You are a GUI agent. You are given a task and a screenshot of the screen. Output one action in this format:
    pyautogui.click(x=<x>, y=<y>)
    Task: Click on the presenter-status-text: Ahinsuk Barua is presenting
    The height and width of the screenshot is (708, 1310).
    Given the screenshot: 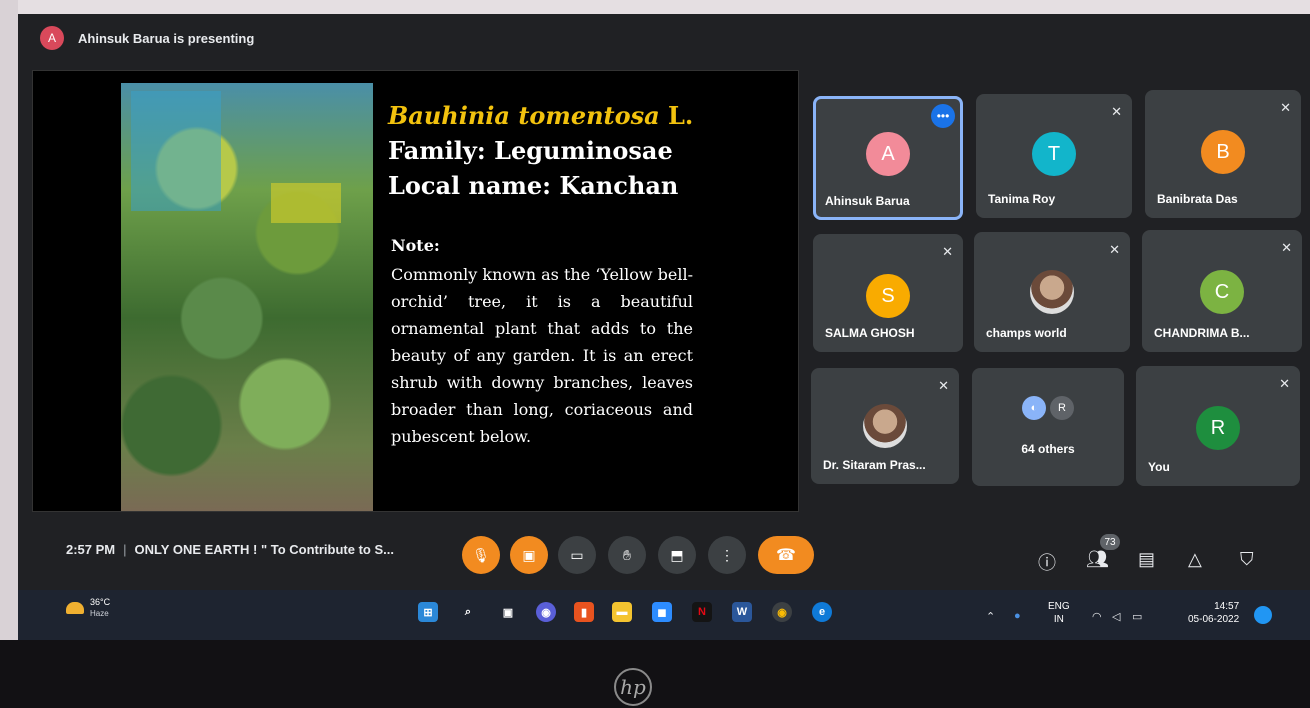 What is the action you would take?
    pyautogui.click(x=166, y=38)
    